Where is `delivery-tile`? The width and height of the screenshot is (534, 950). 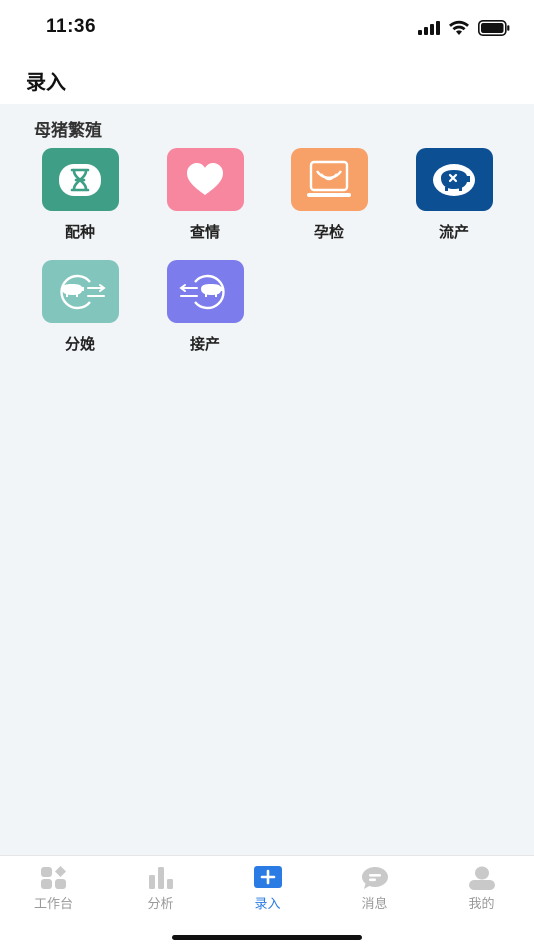 delivery-tile is located at coordinates (205, 291).